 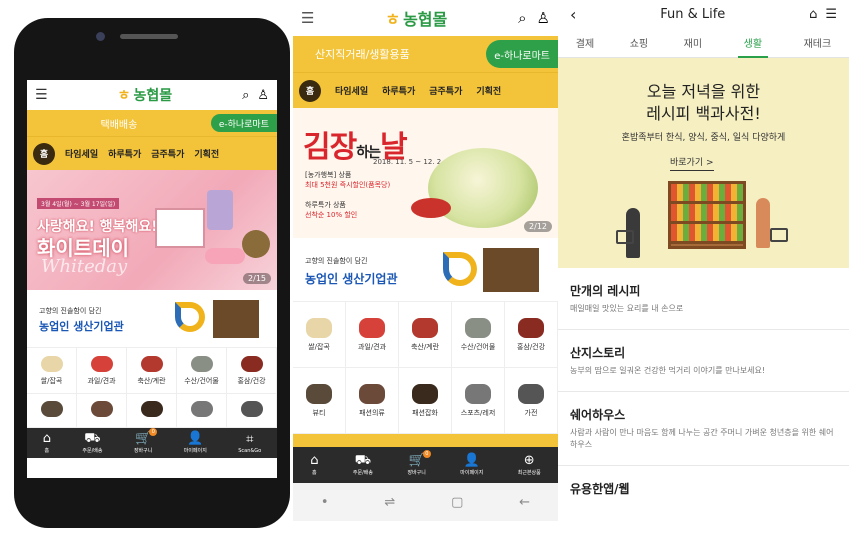 I want to click on banner-counter: 2/15, so click(x=257, y=278).